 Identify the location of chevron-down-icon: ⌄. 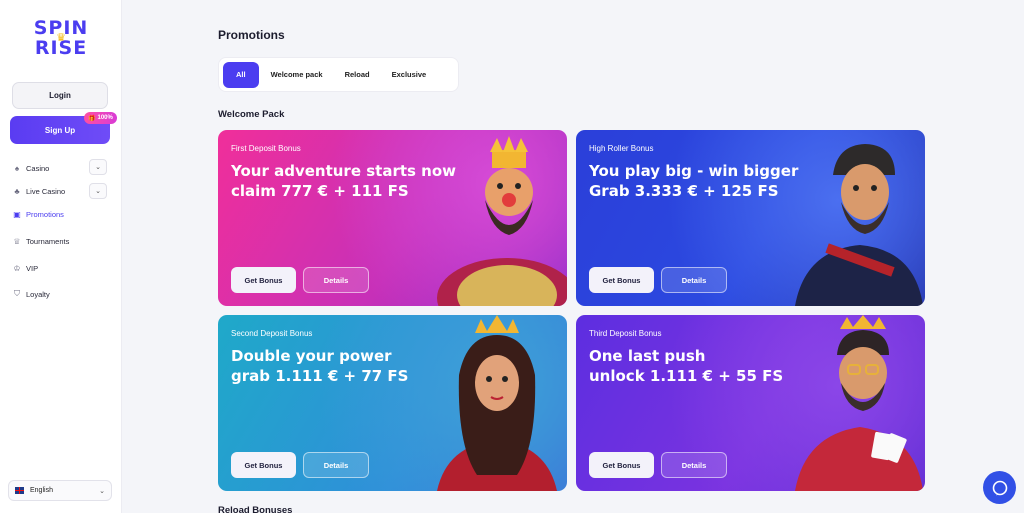
(102, 491).